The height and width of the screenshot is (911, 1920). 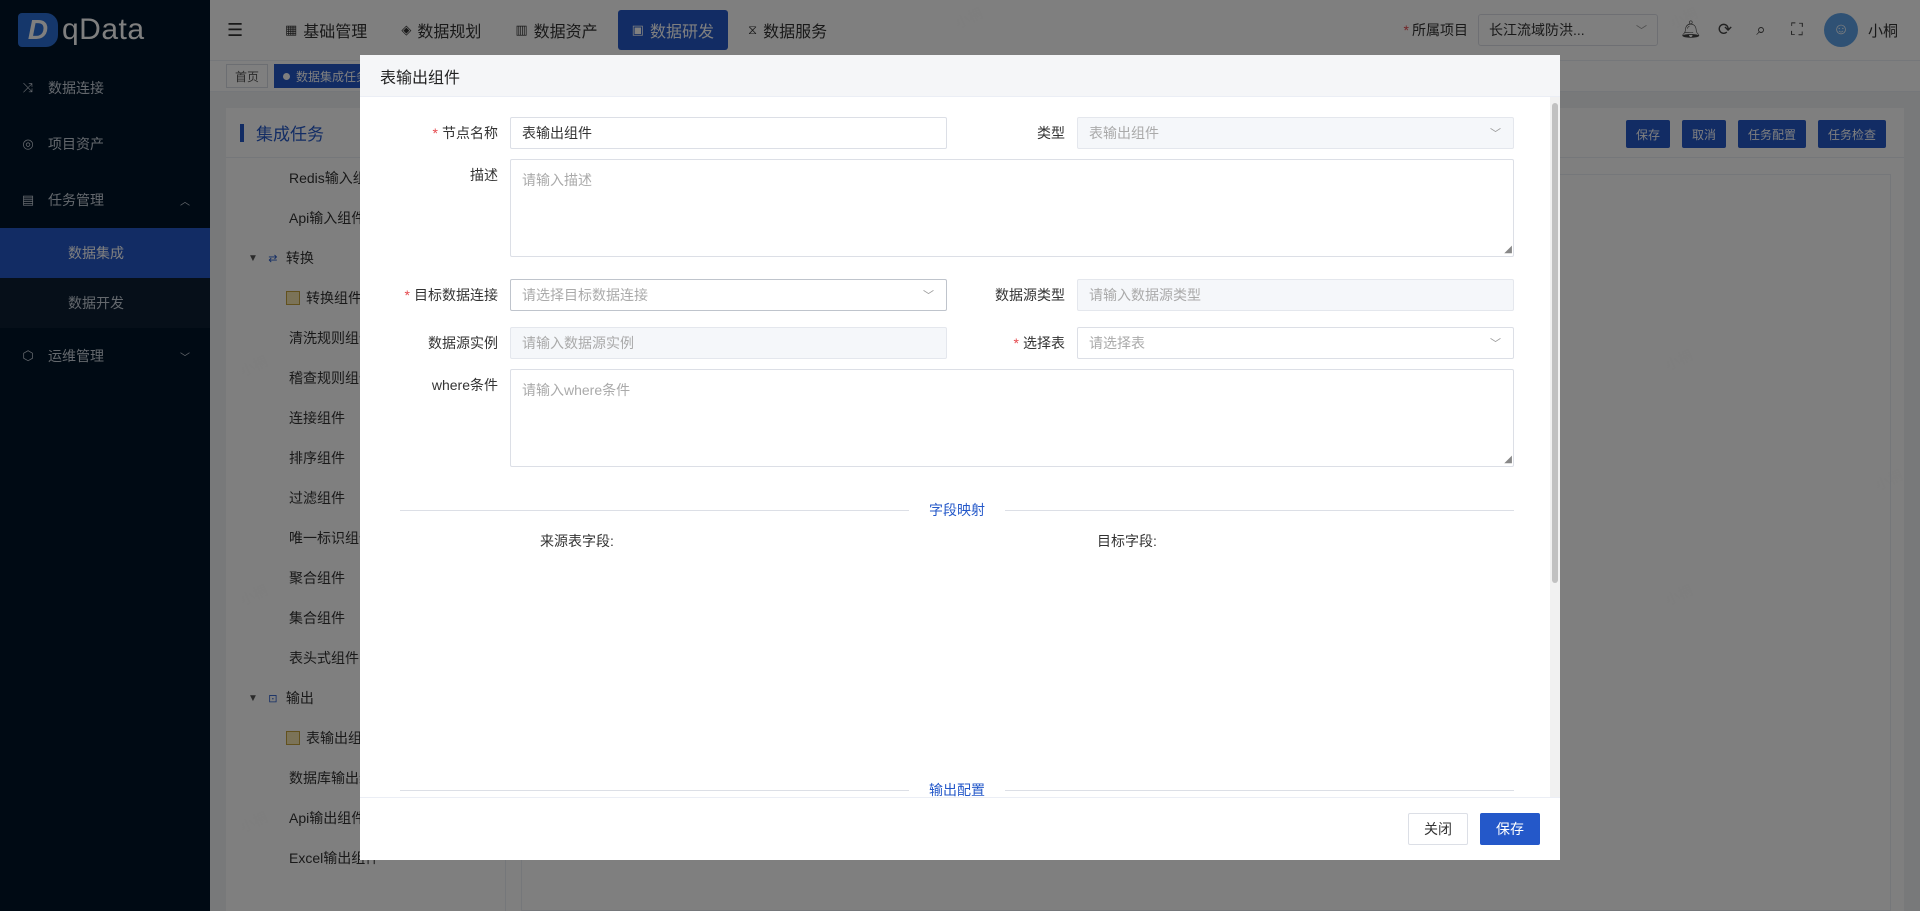 I want to click on dialog-title: 表输出组件, so click(x=960, y=76).